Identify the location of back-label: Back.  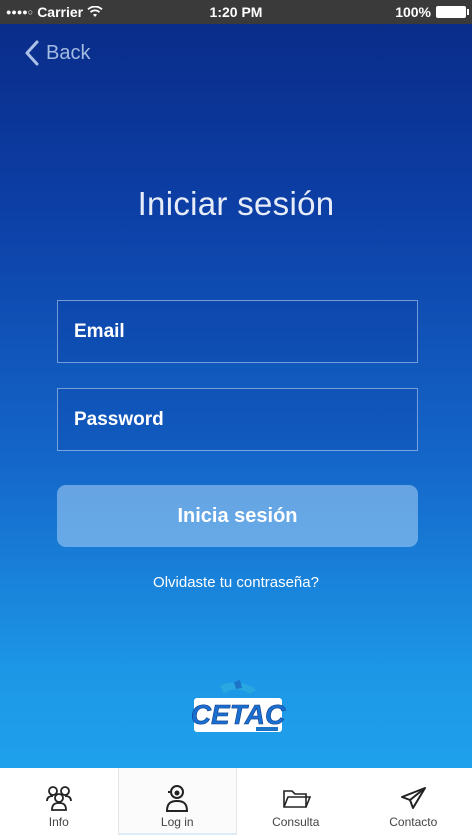
(68, 52).